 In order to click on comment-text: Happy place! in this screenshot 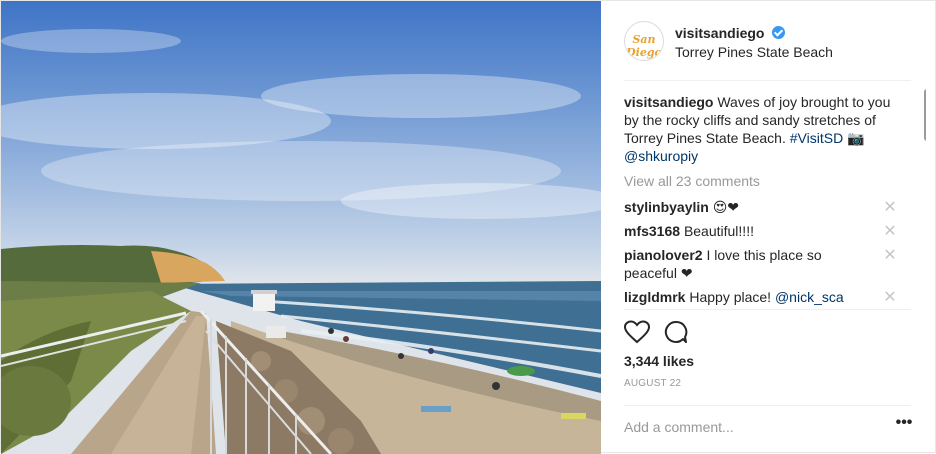, I will do `click(730, 297)`.